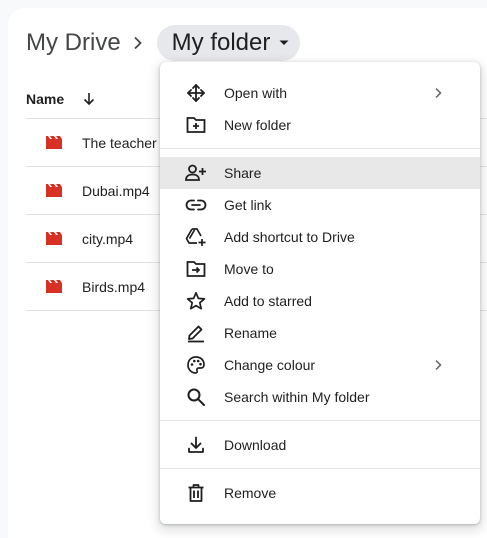 This screenshot has height=538, width=487. What do you see at coordinates (119, 142) in the screenshot?
I see `file-name: The teacher` at bounding box center [119, 142].